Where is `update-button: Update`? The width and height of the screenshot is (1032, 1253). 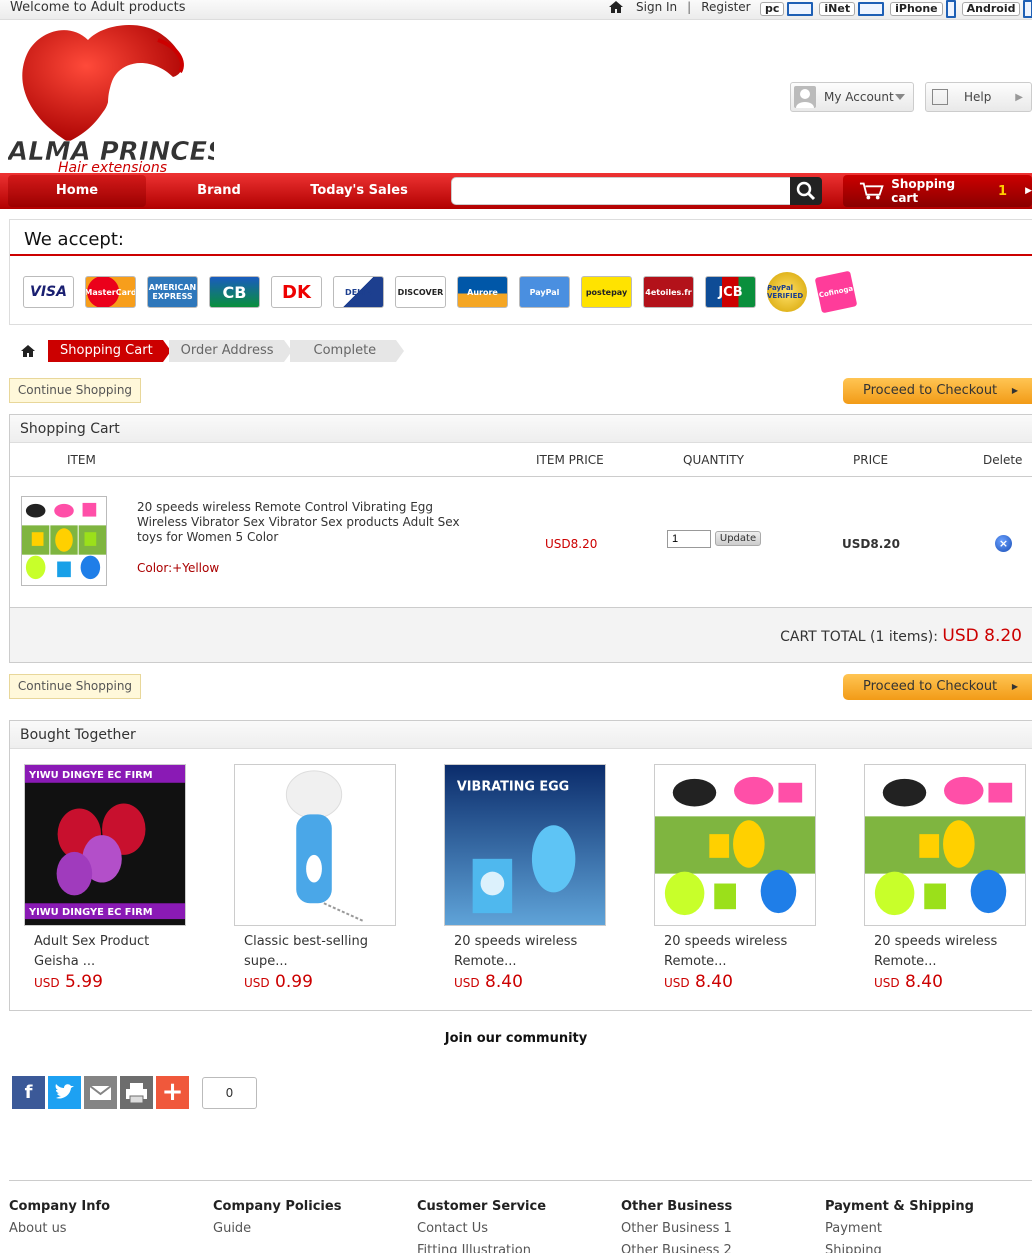
update-button: Update is located at coordinates (738, 538).